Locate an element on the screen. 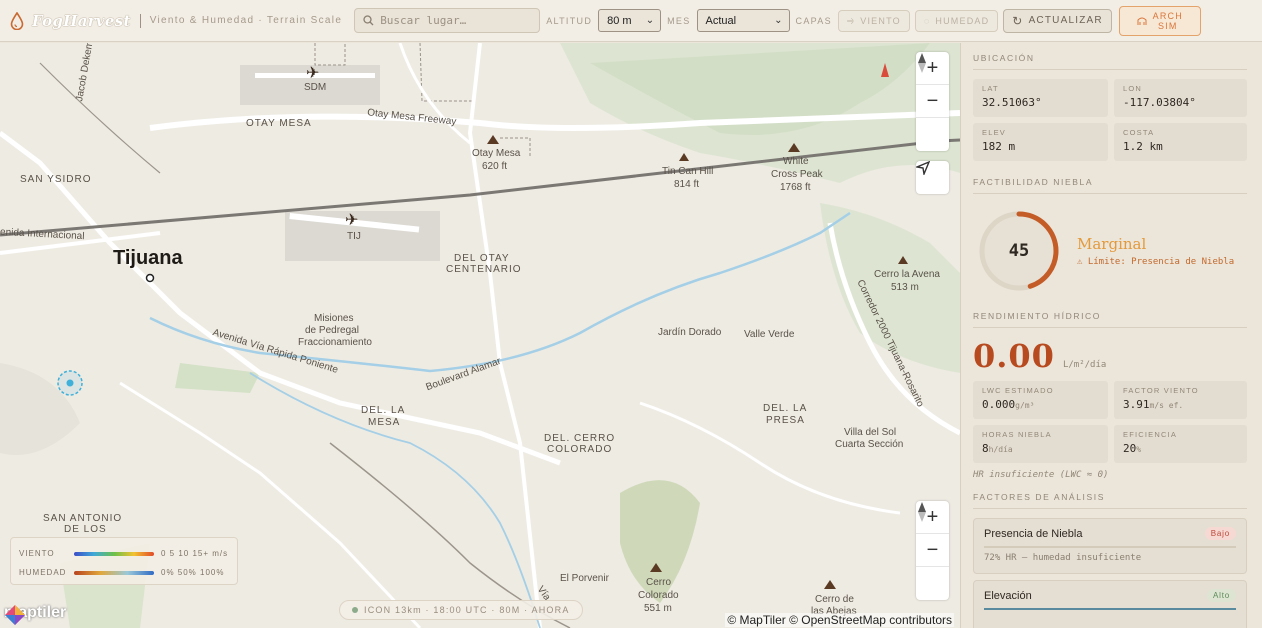  feasibility-gauge: 45 is located at coordinates (1019, 251).